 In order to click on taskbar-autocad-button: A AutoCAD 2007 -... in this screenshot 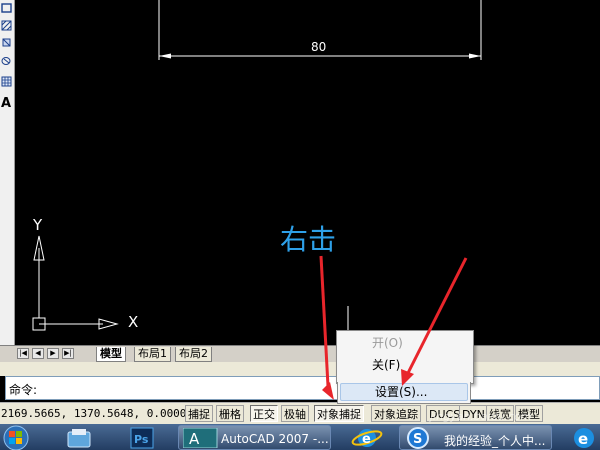, I will do `click(254, 437)`.